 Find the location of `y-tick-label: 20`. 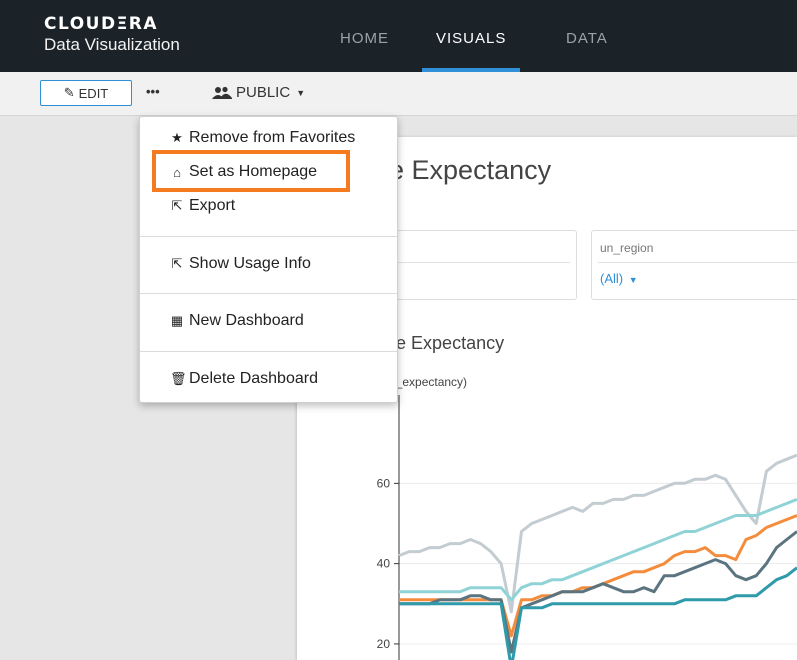

y-tick-label: 20 is located at coordinates (384, 644).